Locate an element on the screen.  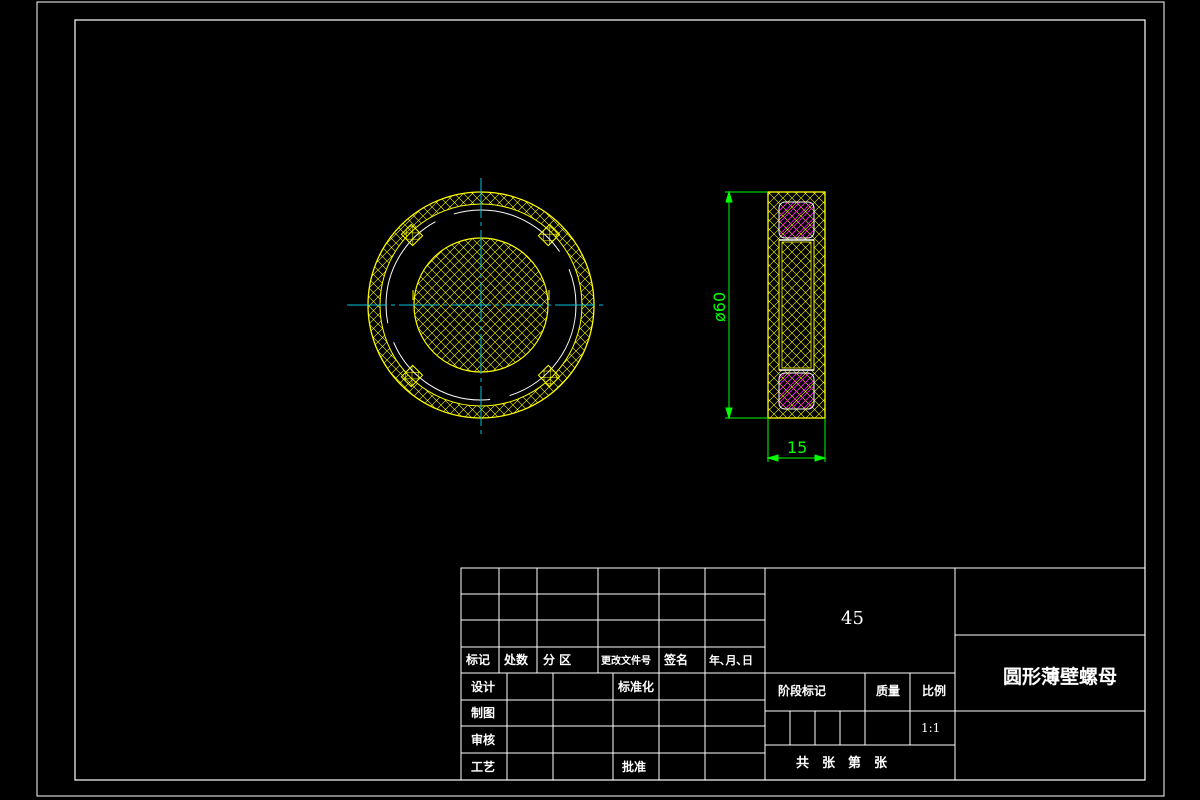
rev-header-mark: 标记 is located at coordinates (477, 659).